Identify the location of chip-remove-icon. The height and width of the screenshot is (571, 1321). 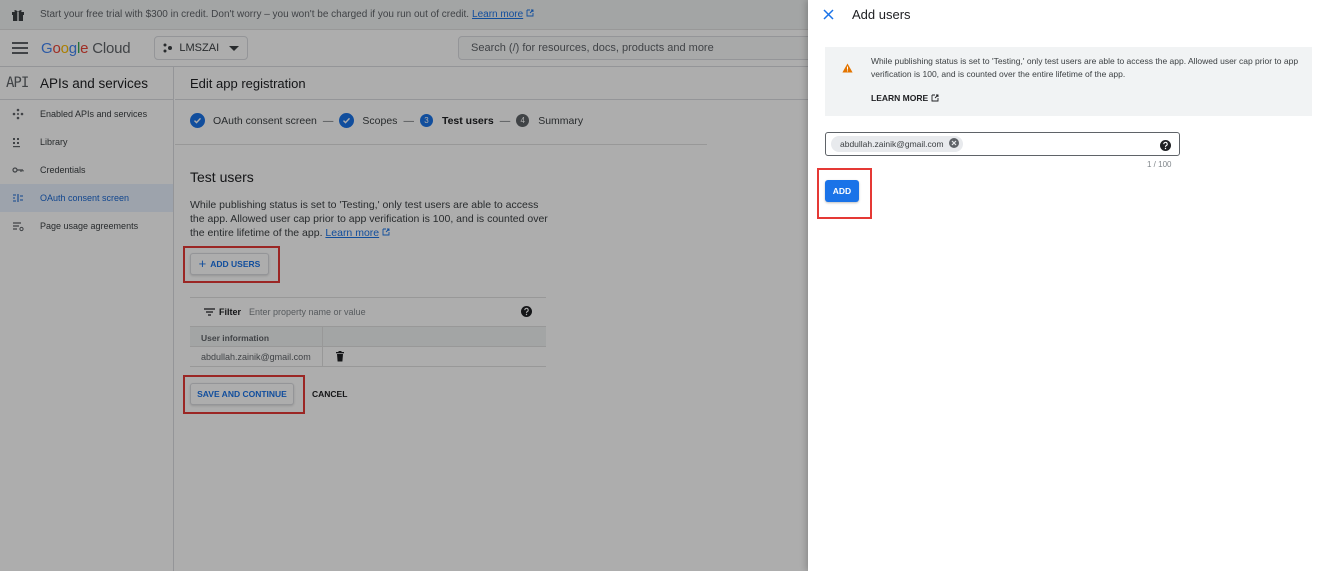
(953, 144).